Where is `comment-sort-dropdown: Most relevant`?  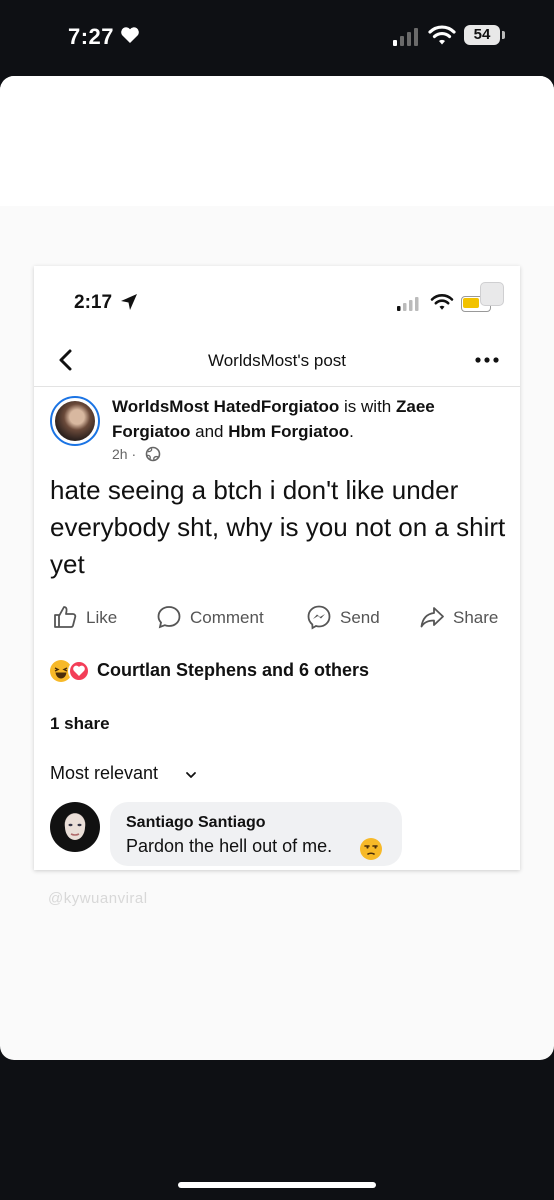 comment-sort-dropdown: Most relevant is located at coordinates (104, 773).